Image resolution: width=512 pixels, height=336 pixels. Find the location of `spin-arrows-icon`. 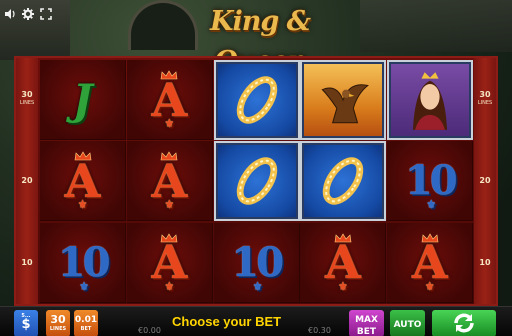

spin-arrows-icon is located at coordinates (464, 323).